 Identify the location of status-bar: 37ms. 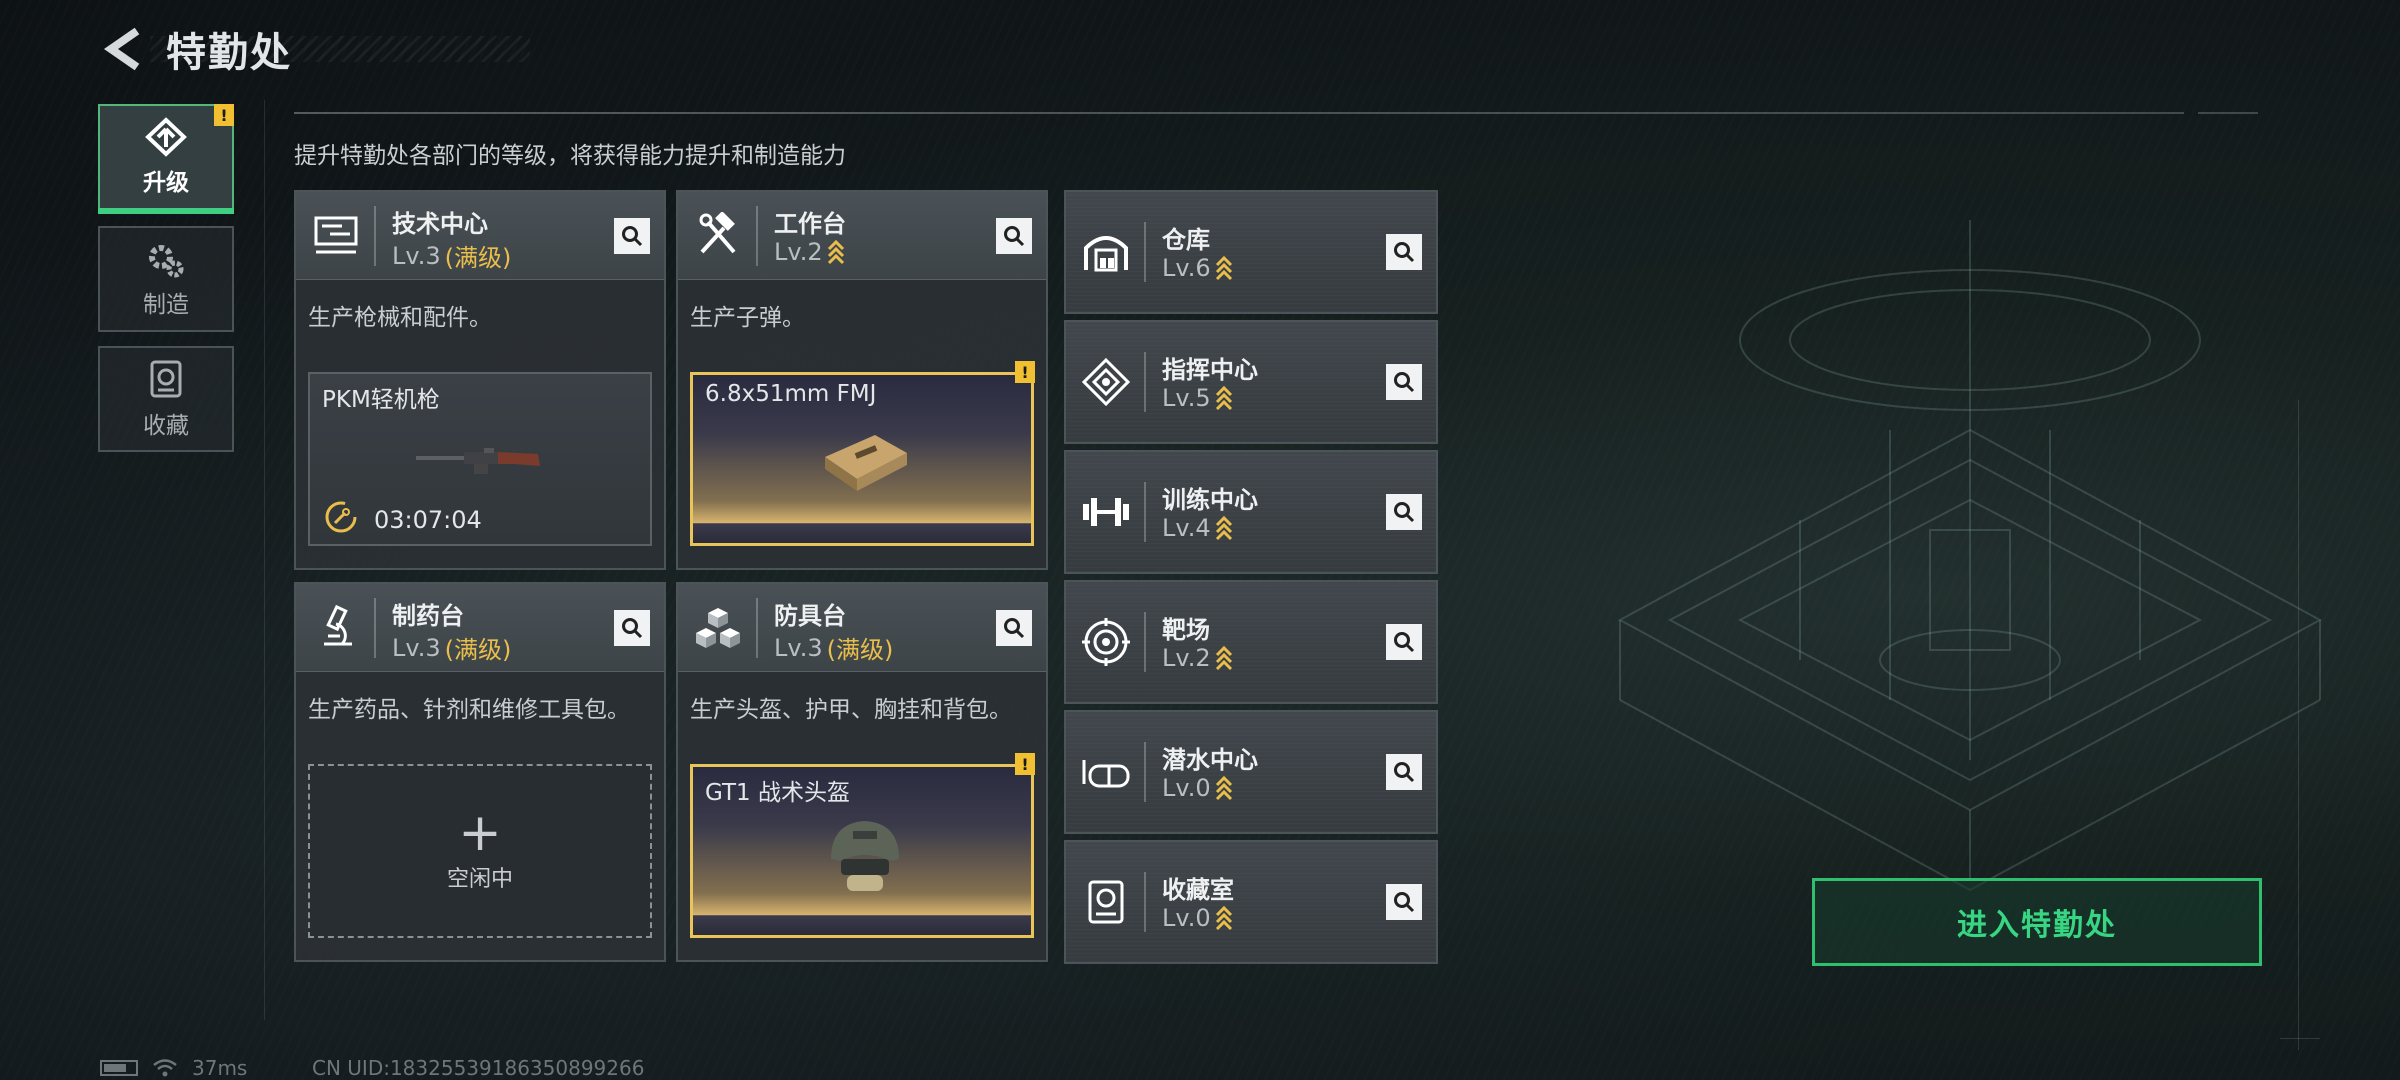
(173, 1068).